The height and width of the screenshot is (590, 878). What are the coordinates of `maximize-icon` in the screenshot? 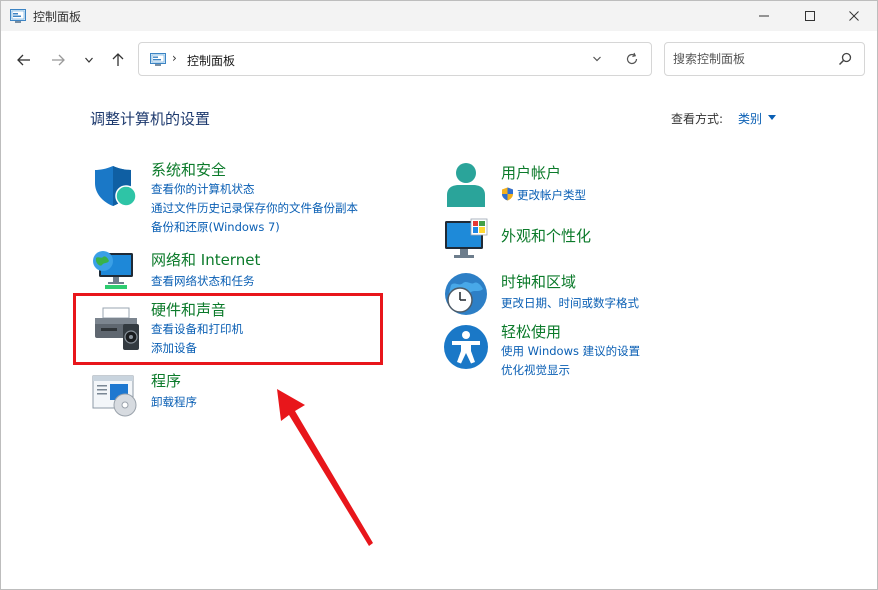 It's located at (810, 16).